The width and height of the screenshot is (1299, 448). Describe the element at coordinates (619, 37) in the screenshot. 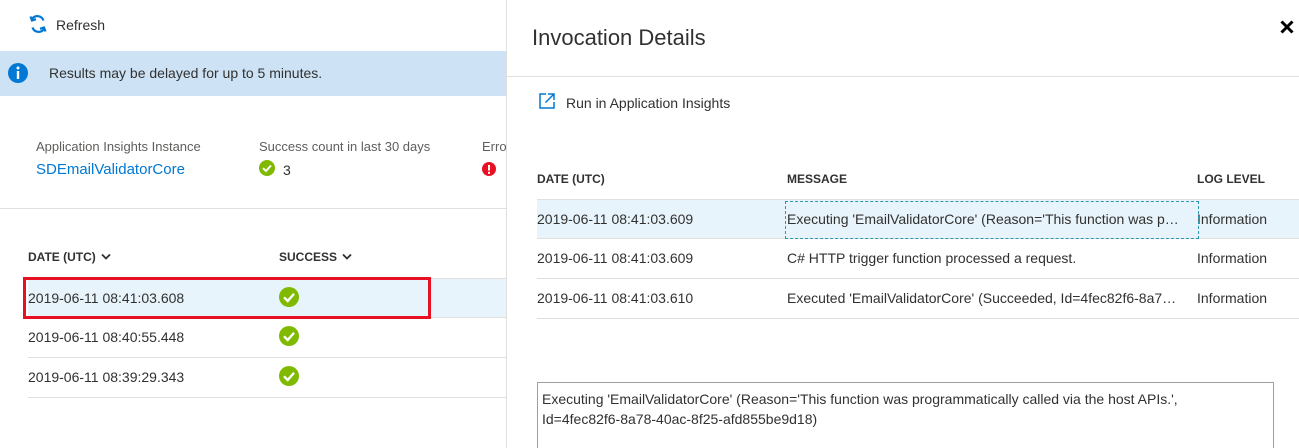

I see `page-title: Invocation Details` at that location.